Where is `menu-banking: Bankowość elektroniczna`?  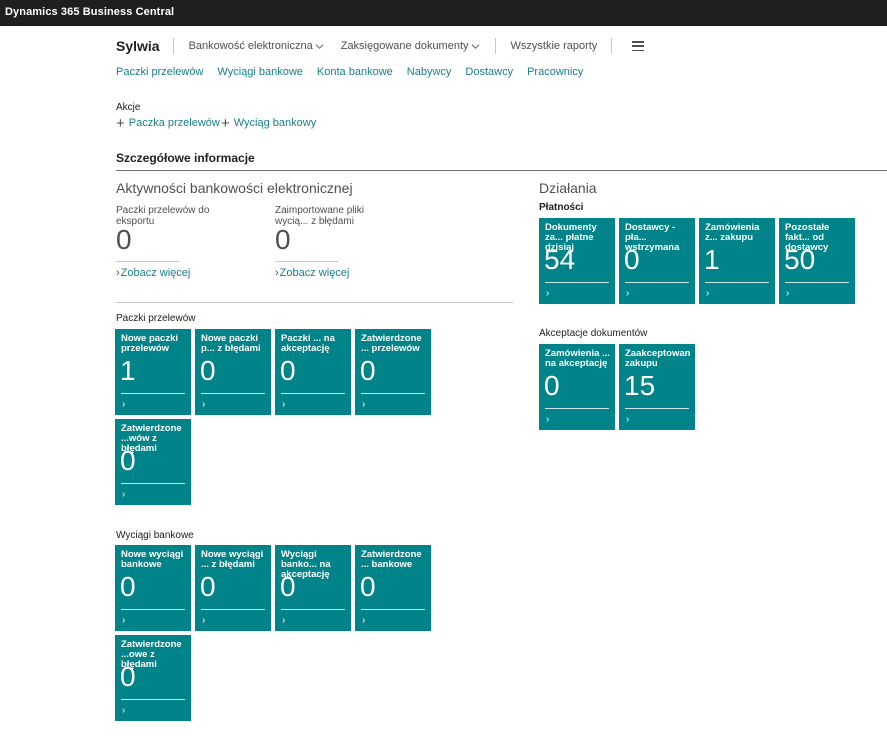
menu-banking: Bankowość elektroniczna is located at coordinates (256, 46).